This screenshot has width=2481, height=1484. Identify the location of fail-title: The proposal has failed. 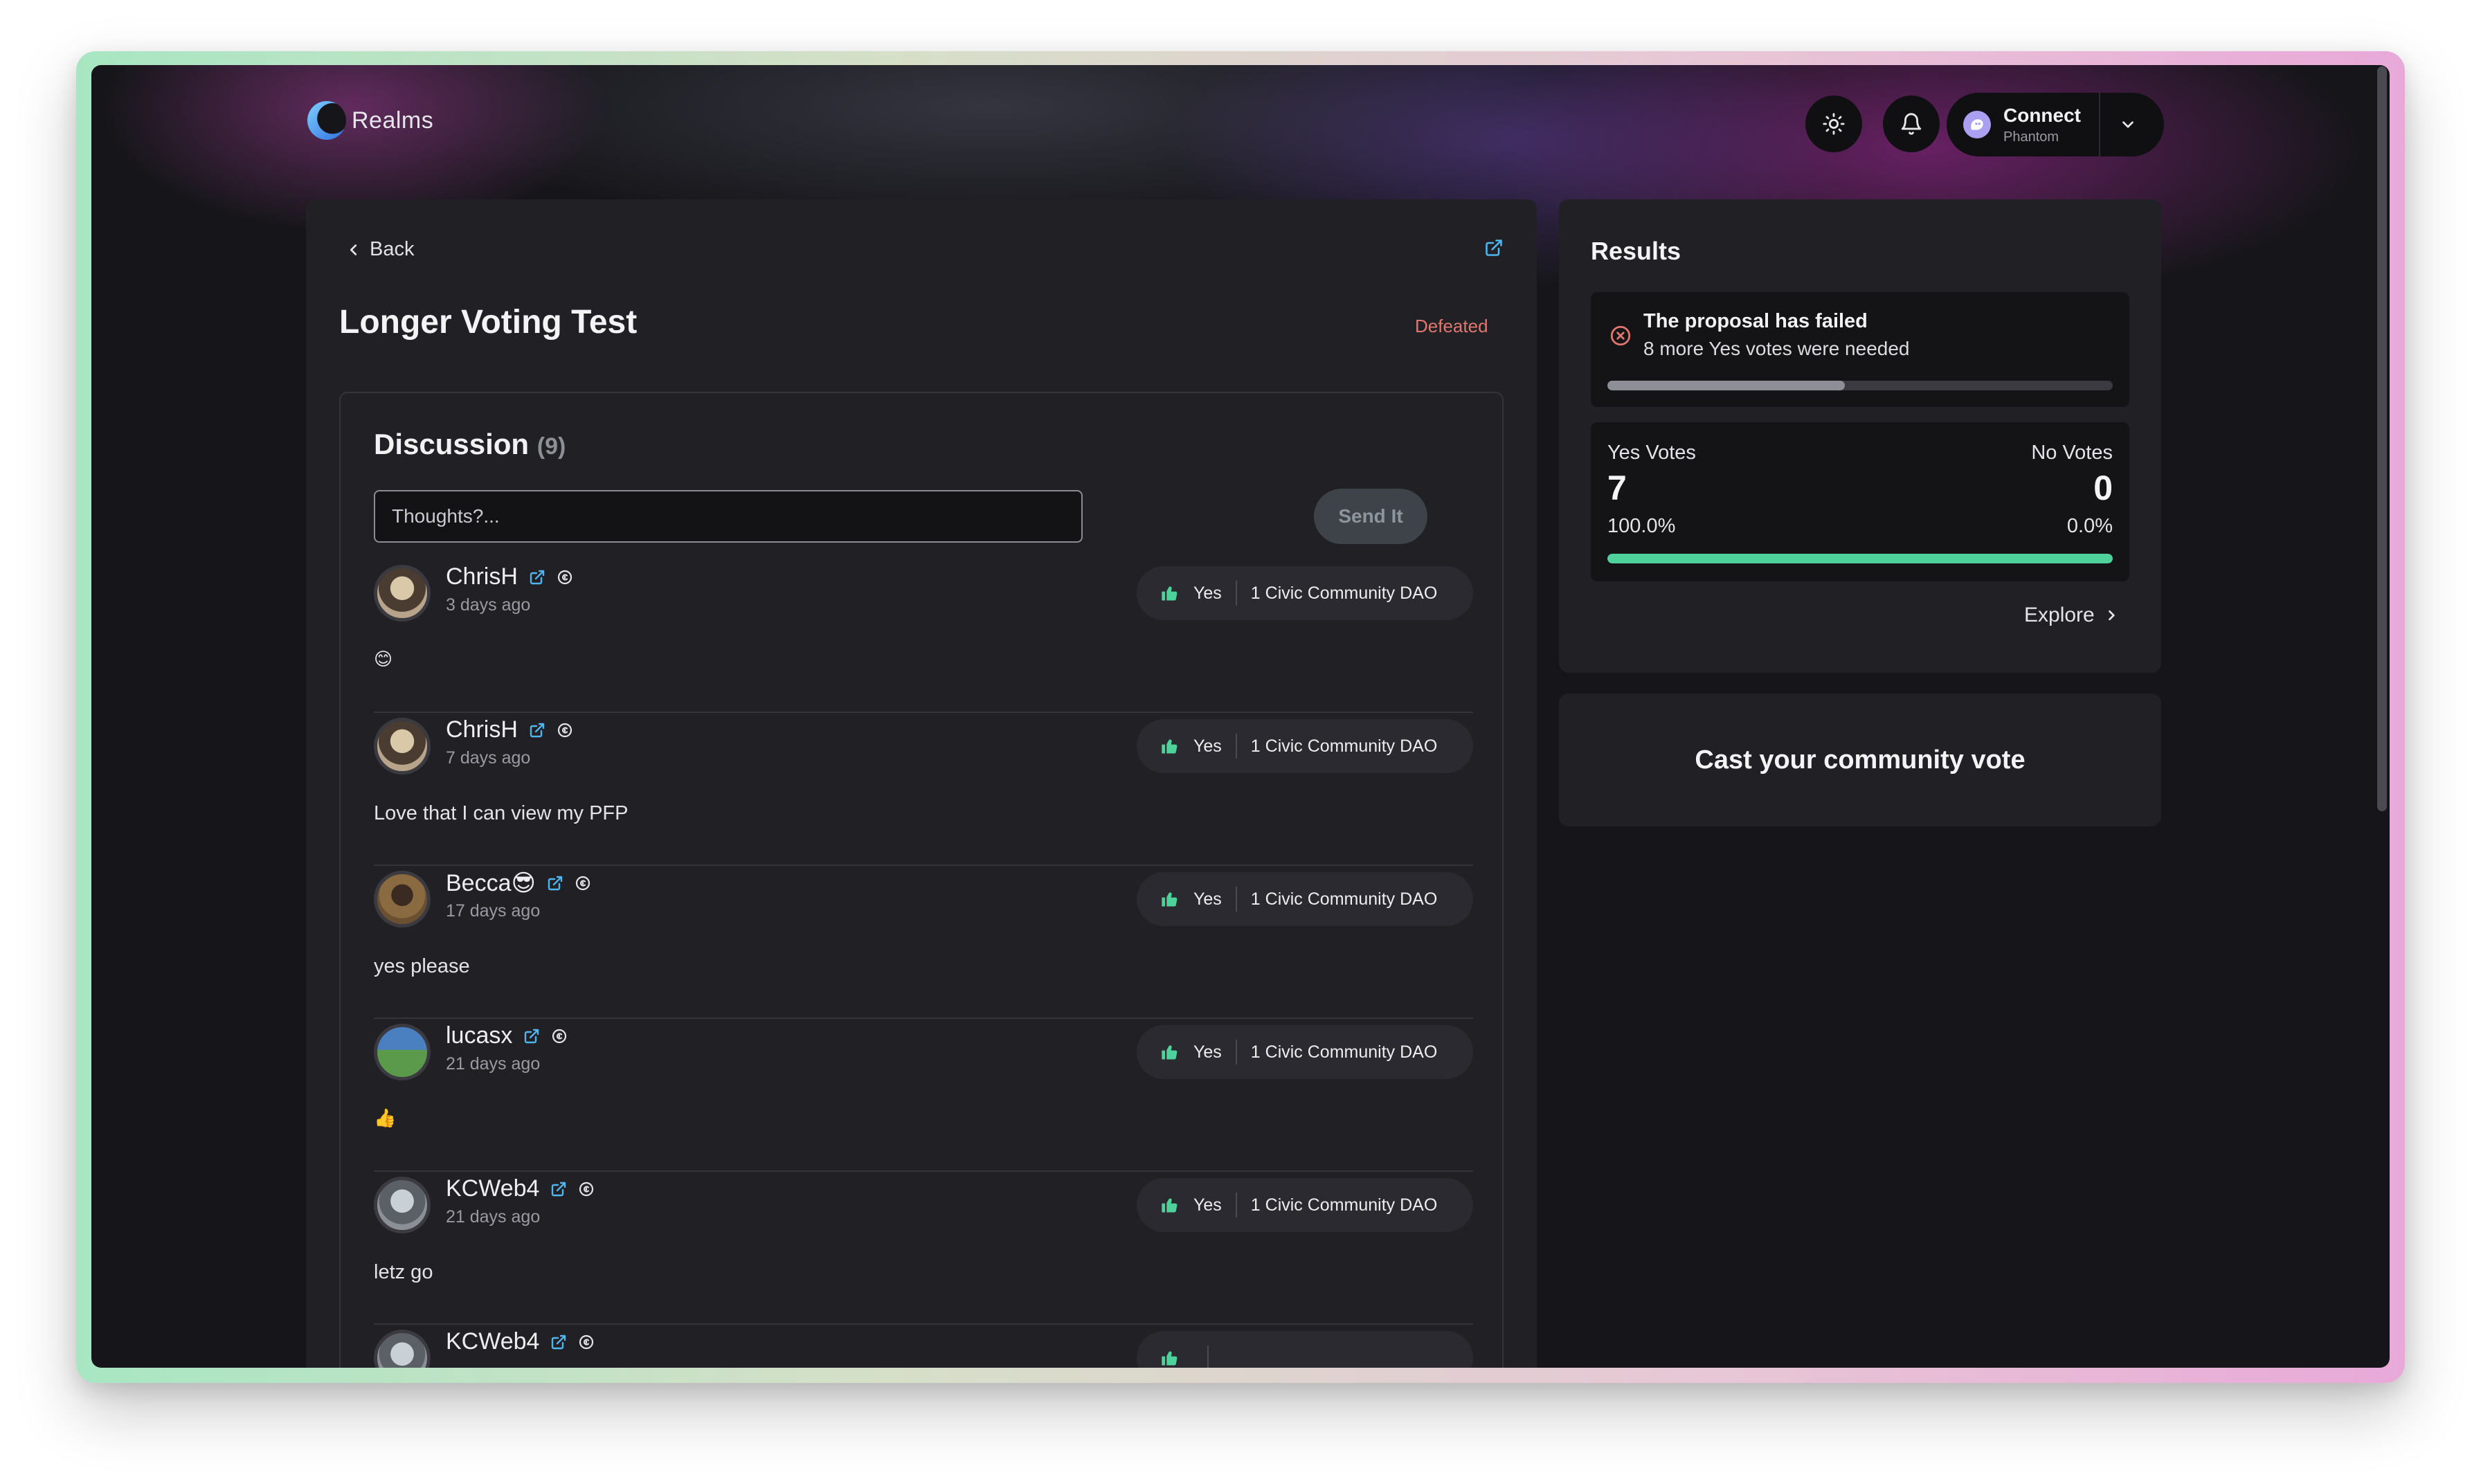
(1755, 321).